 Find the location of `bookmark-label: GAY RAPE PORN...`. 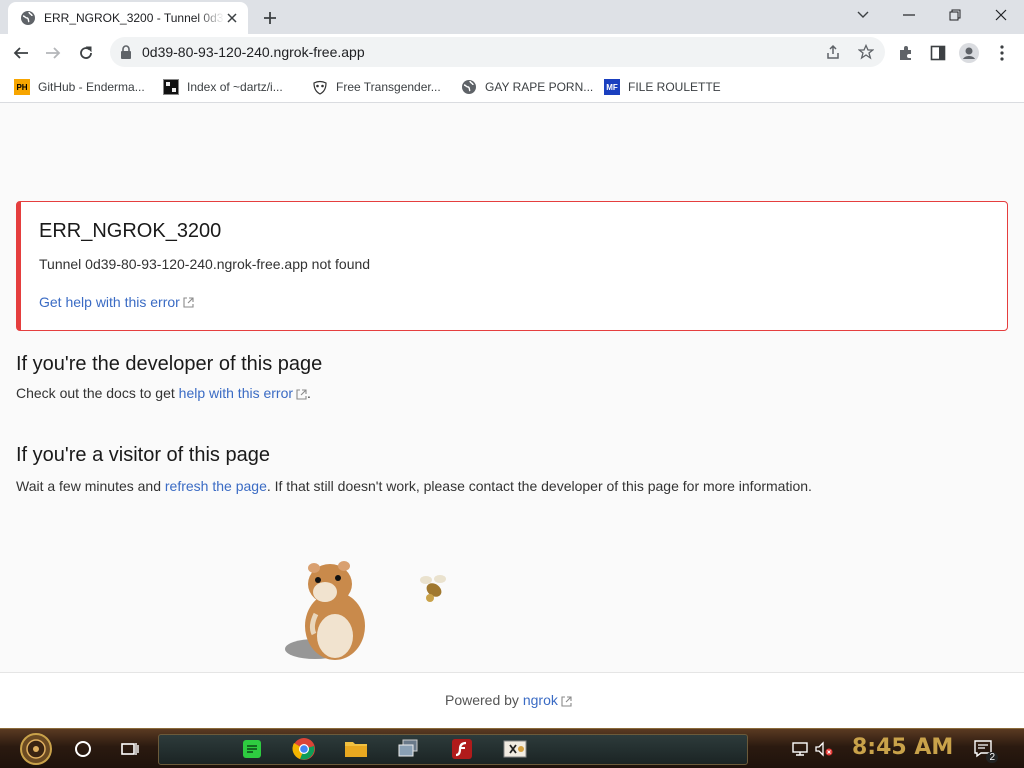

bookmark-label: GAY RAPE PORN... is located at coordinates (539, 87).